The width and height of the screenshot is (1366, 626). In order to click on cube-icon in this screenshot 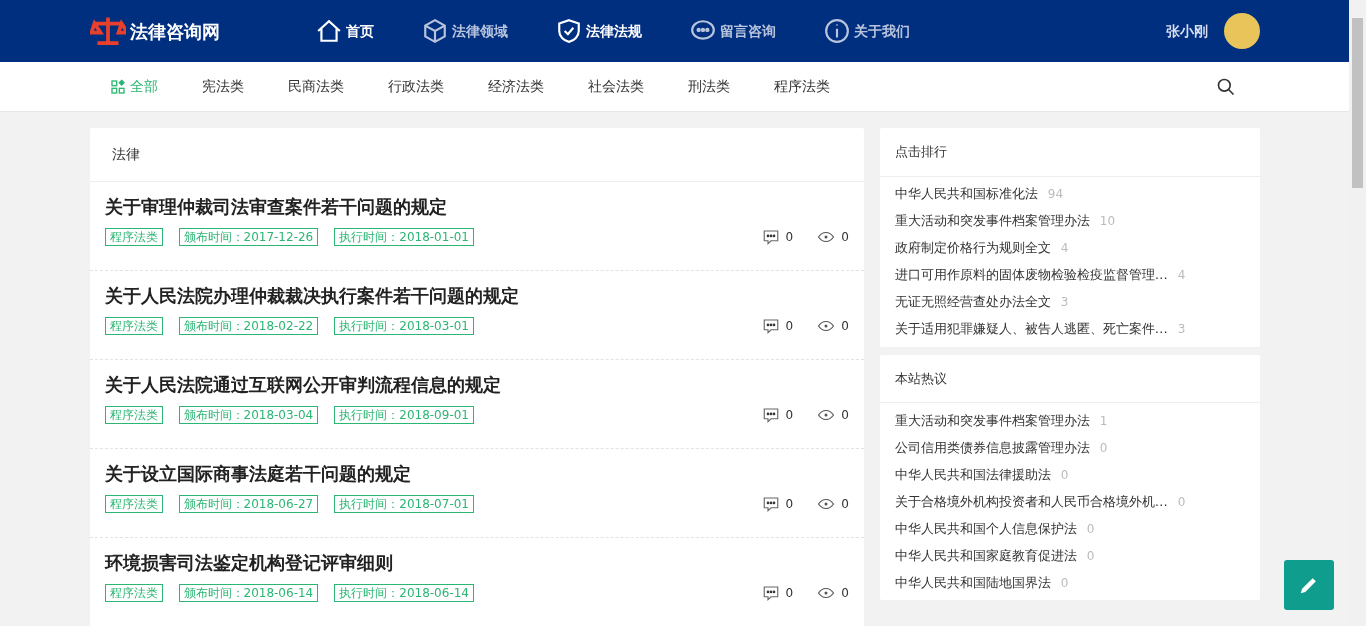, I will do `click(434, 31)`.